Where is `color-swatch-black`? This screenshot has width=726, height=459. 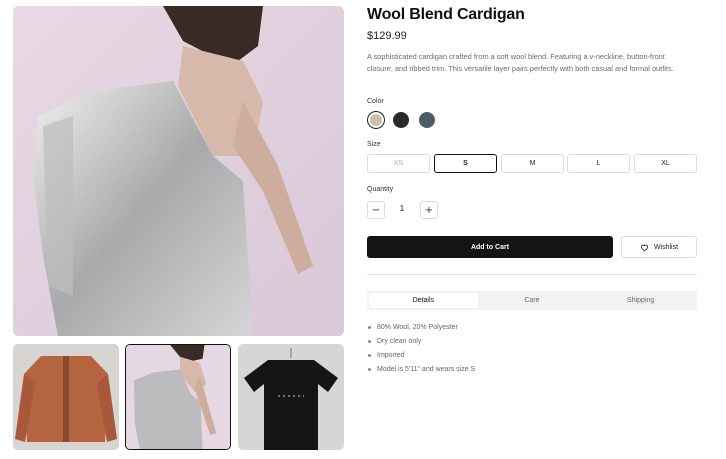 color-swatch-black is located at coordinates (401, 120).